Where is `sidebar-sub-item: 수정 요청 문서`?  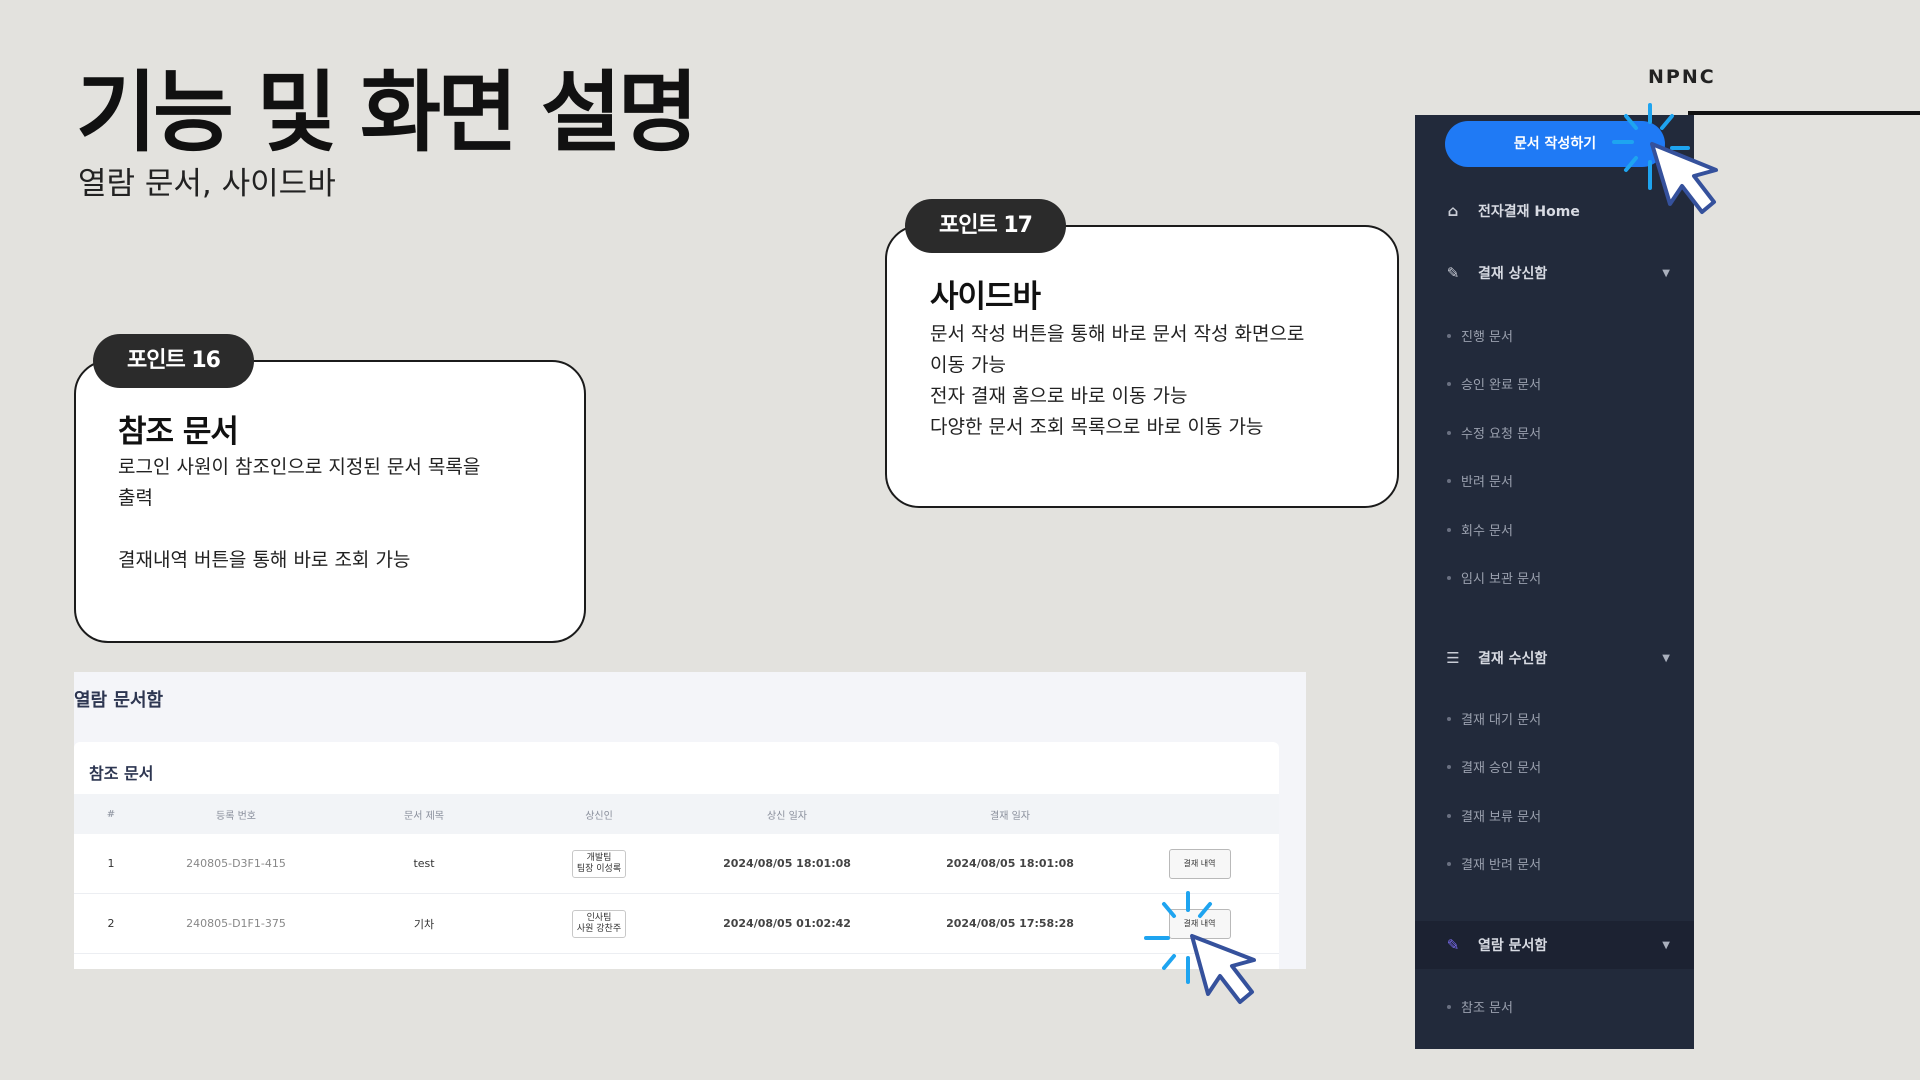 sidebar-sub-item: 수정 요청 문서 is located at coordinates (1494, 432).